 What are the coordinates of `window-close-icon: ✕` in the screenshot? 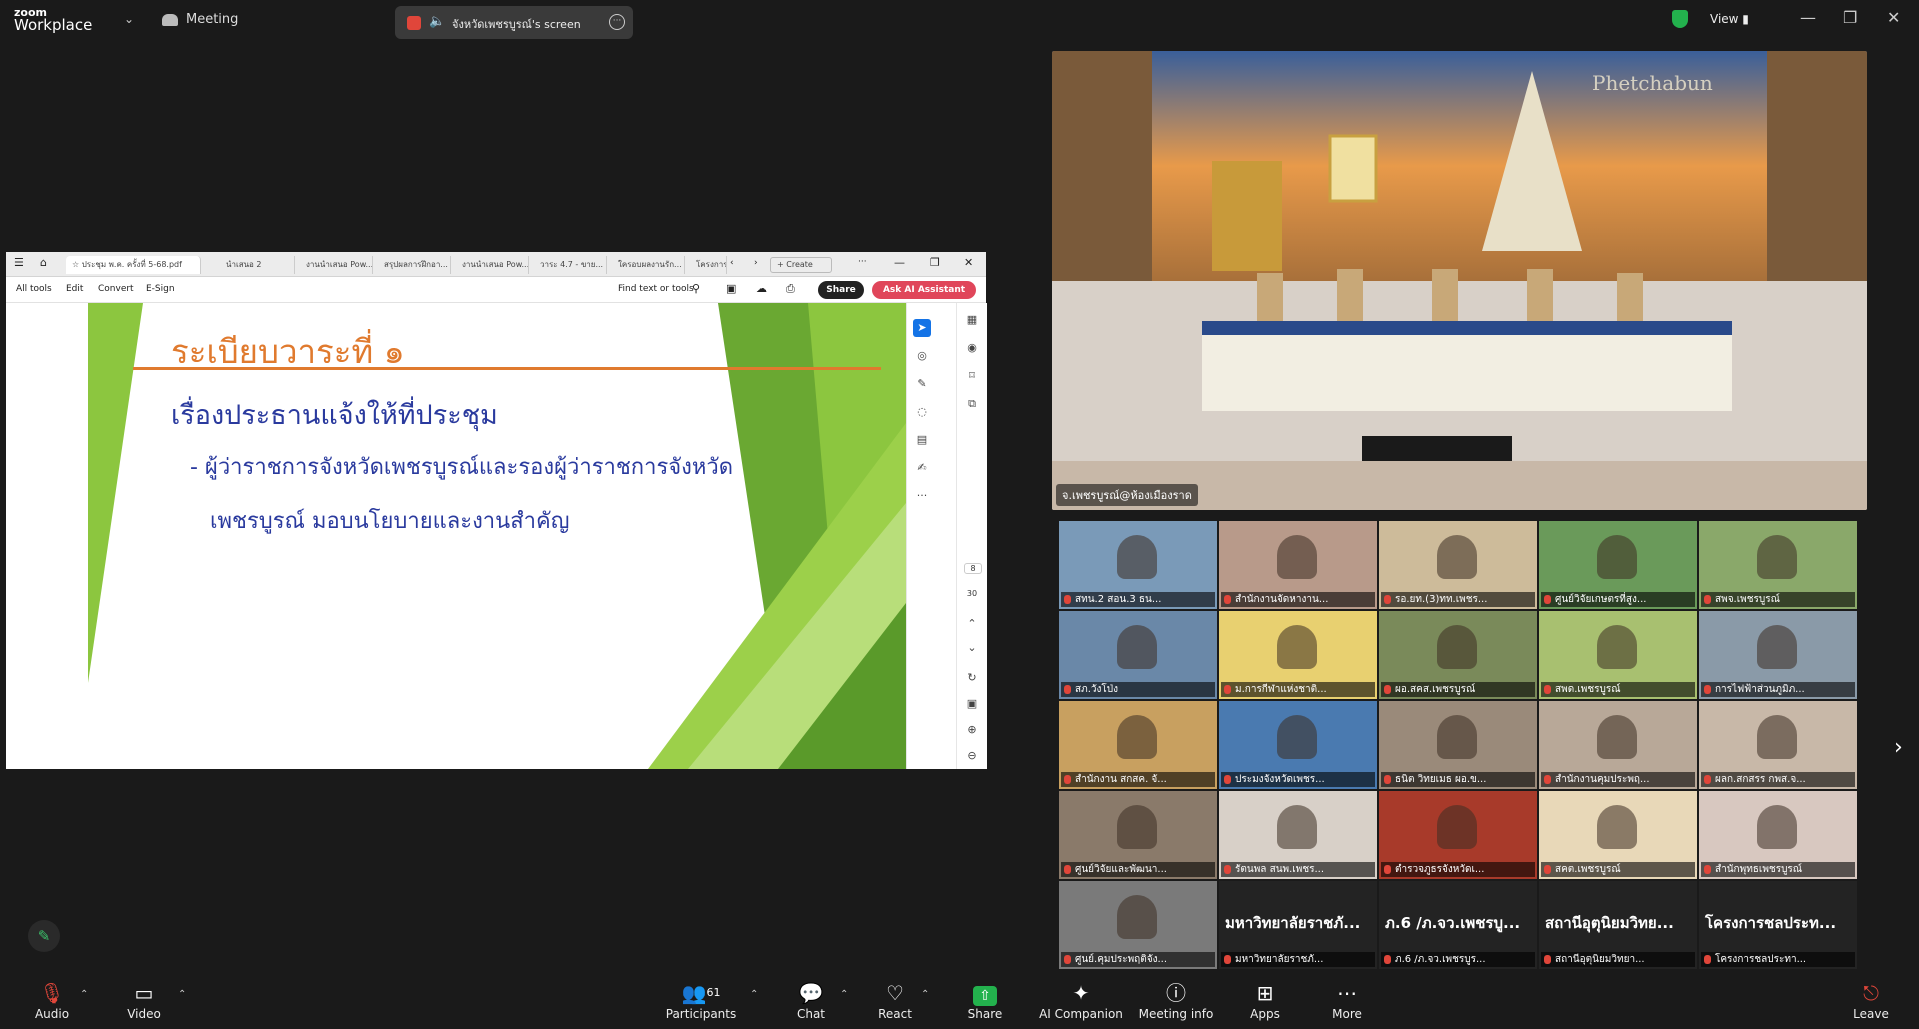 It's located at (968, 262).